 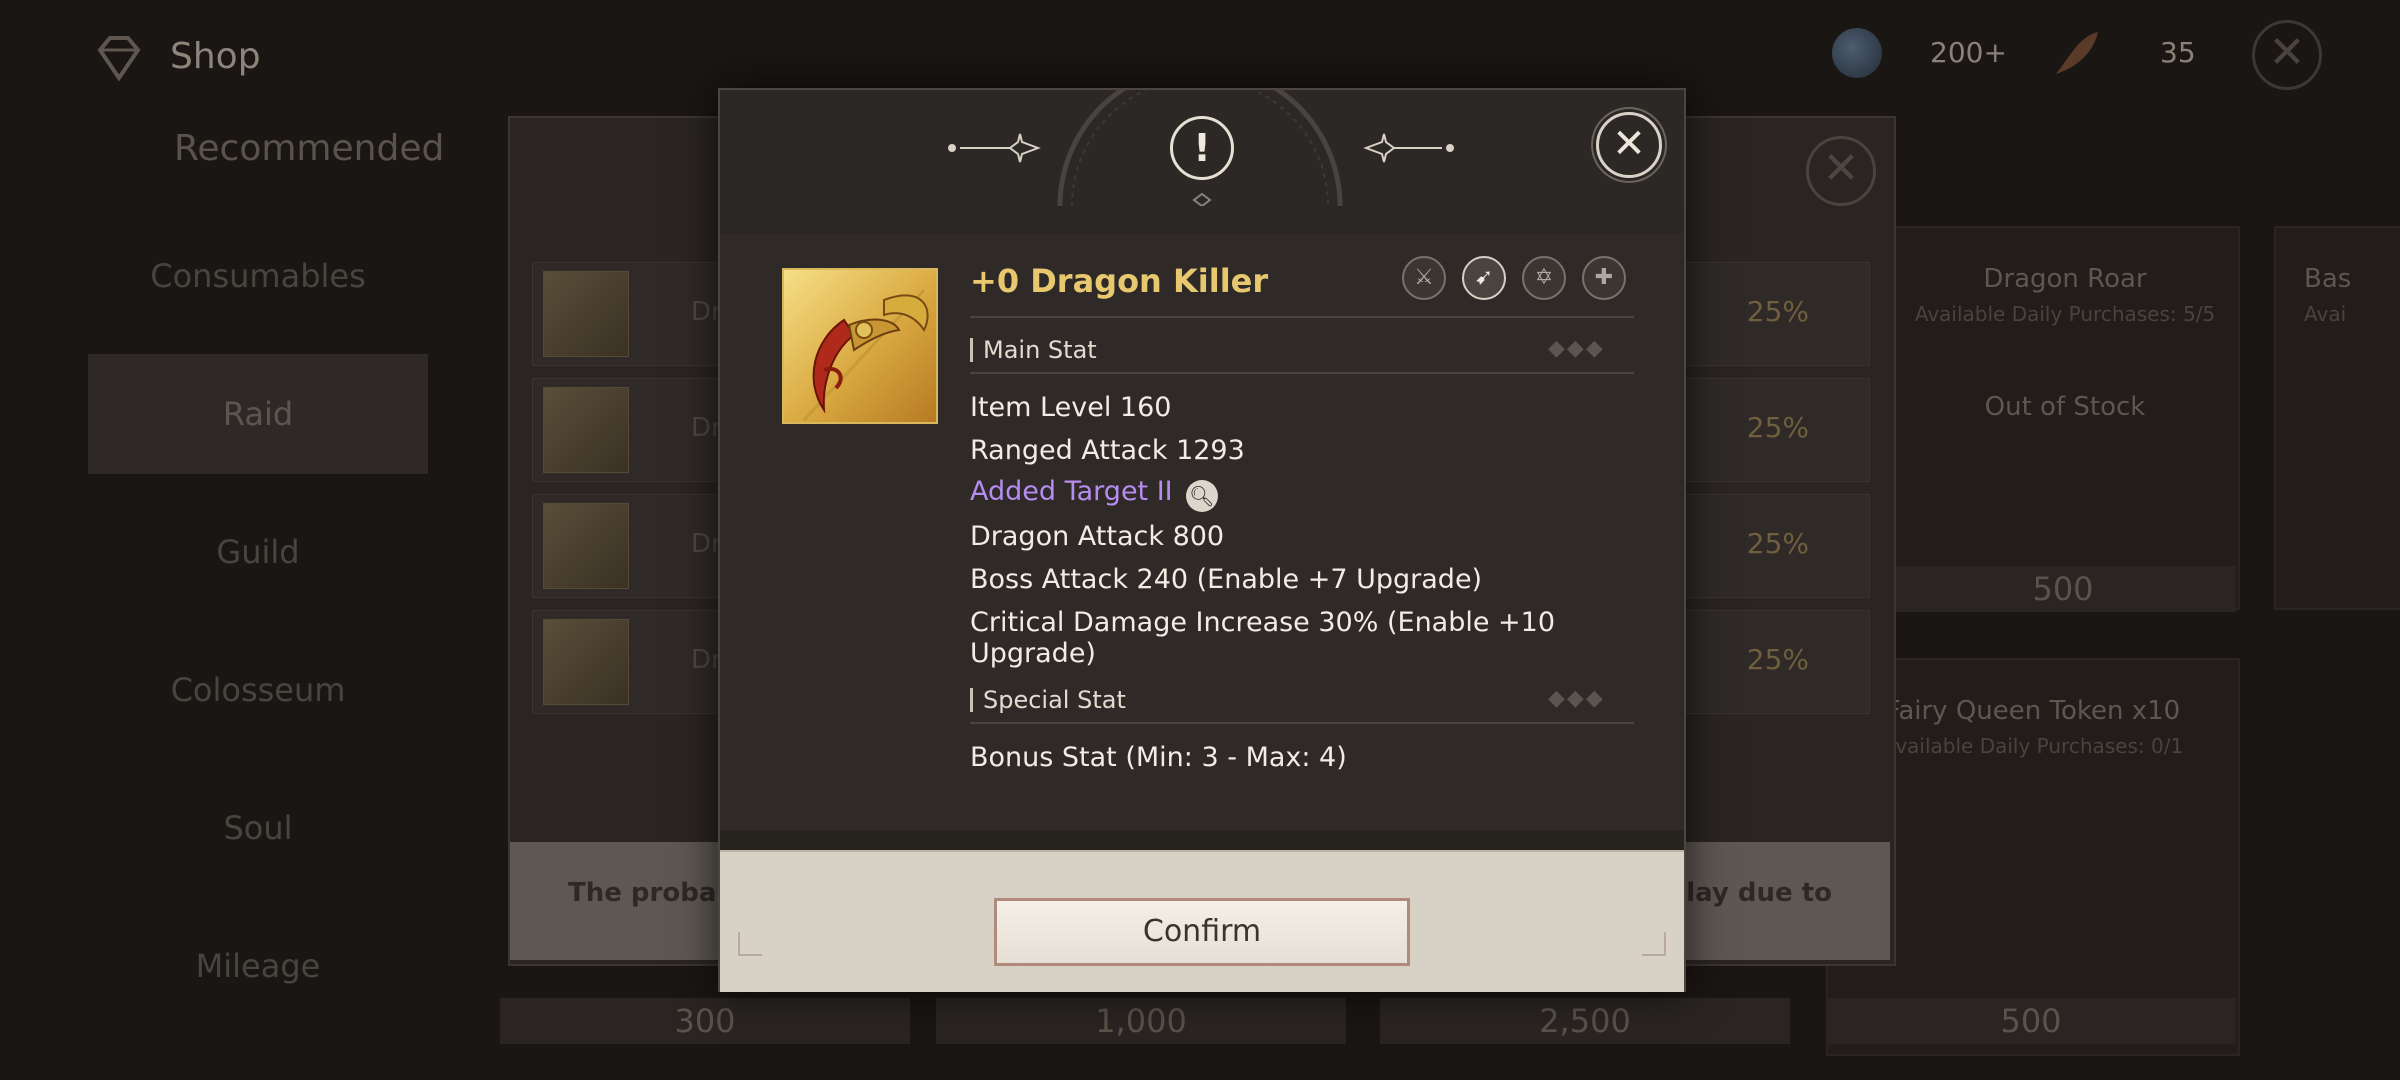 I want to click on card-subtitle: Available Daily Purchases: 5/5, so click(x=2065, y=314).